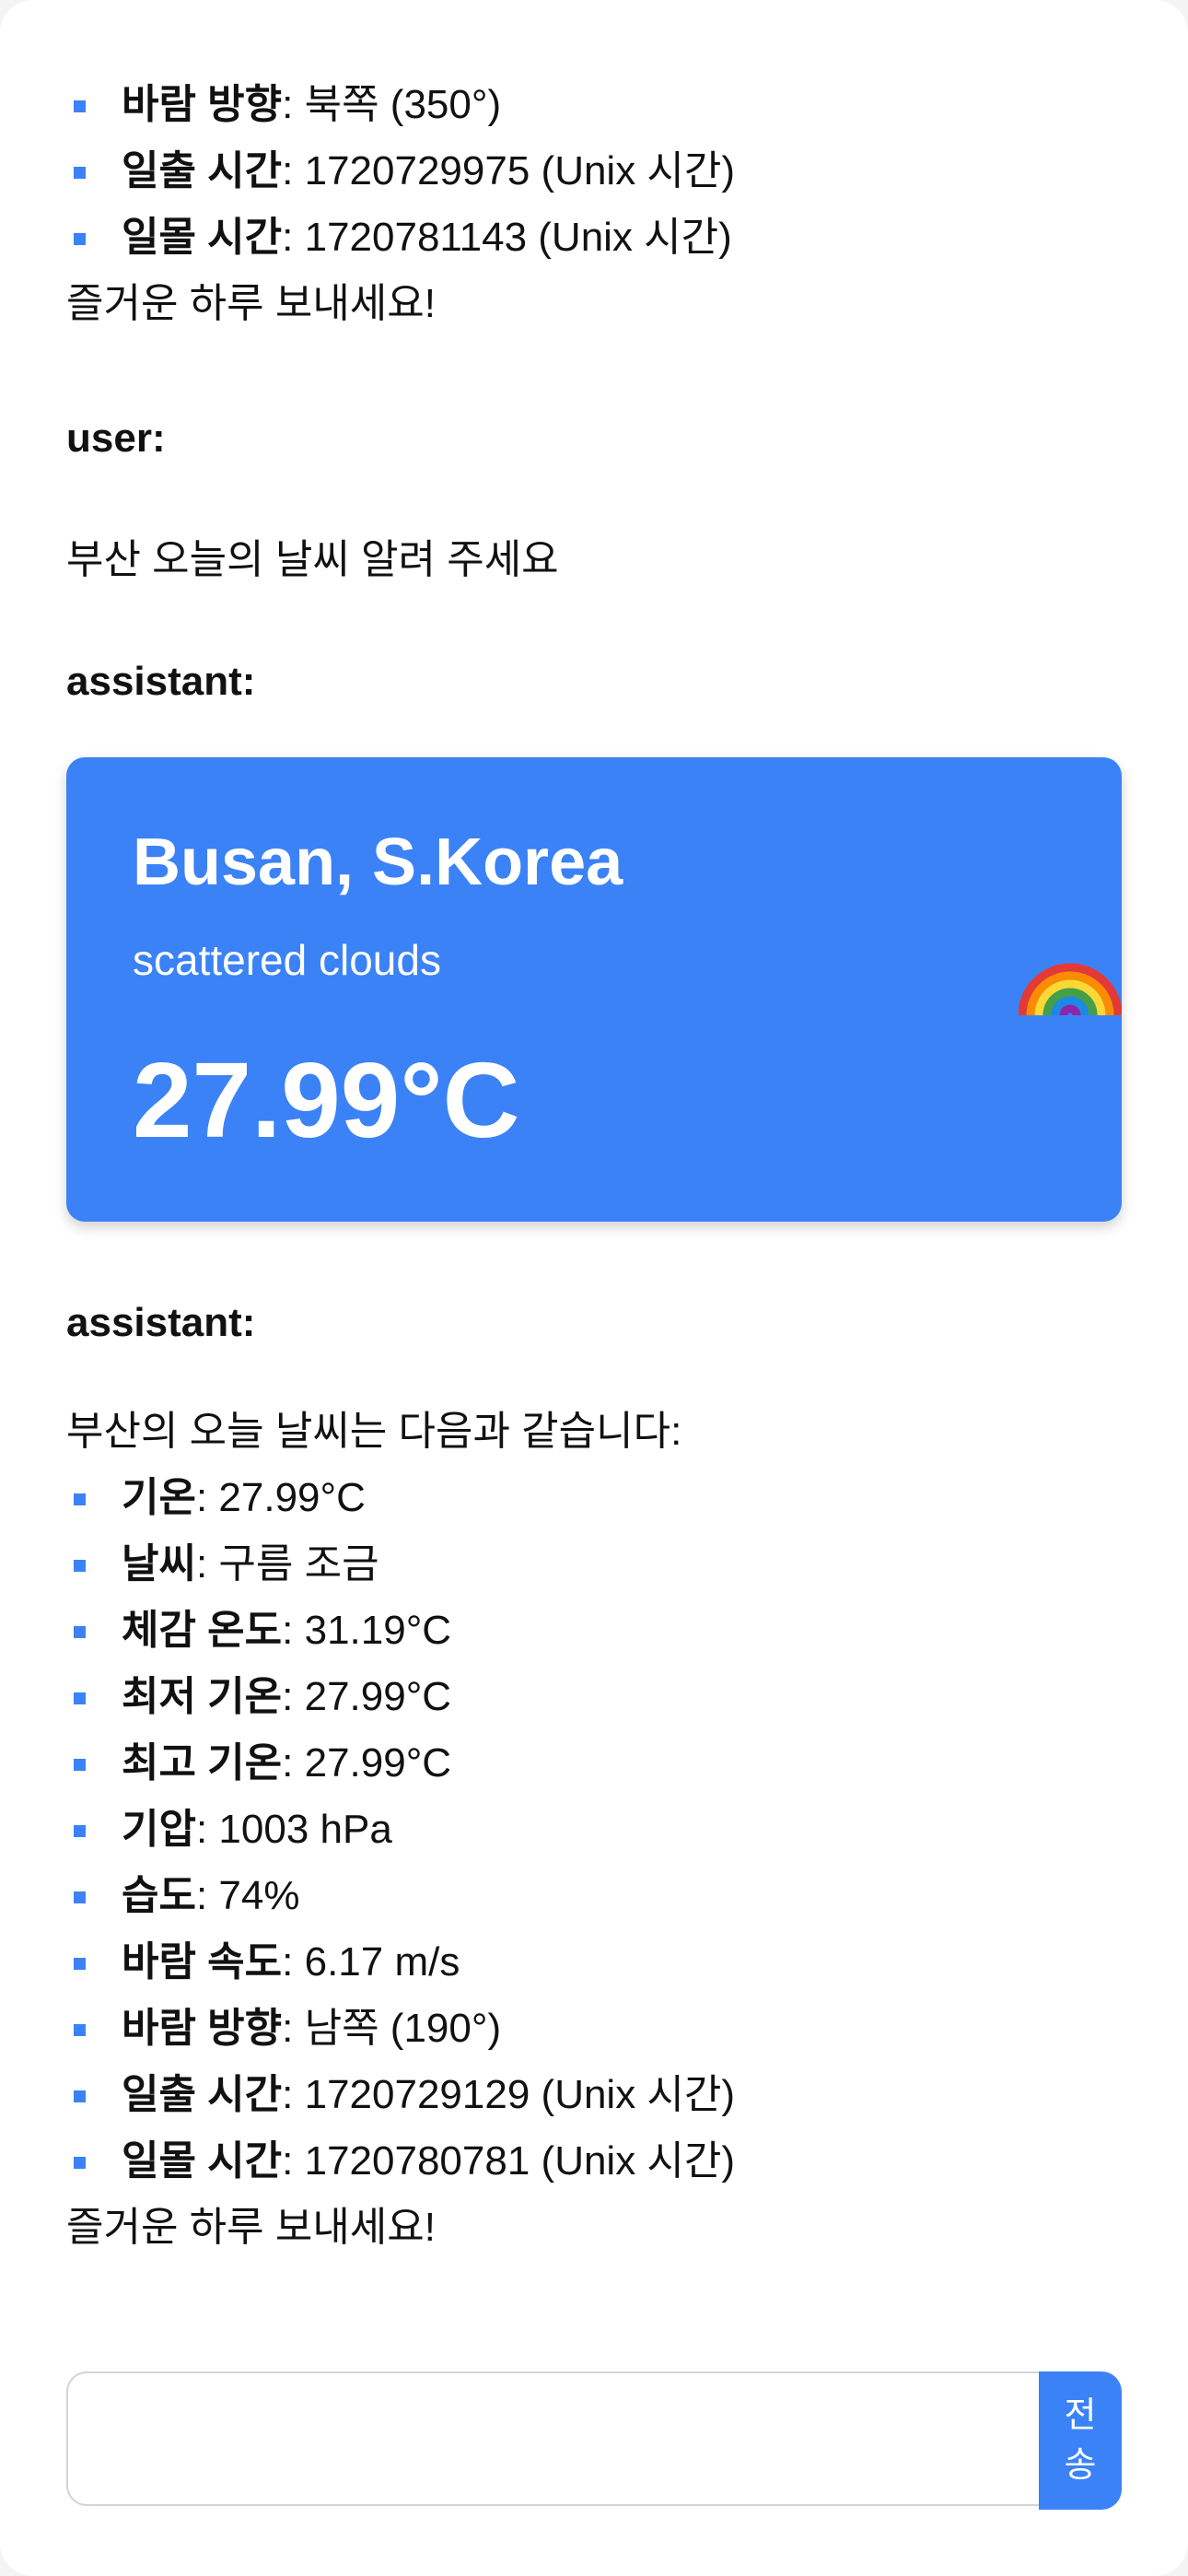 The height and width of the screenshot is (2576, 1188). I want to click on fact-label: 최고 기온, so click(202, 1763).